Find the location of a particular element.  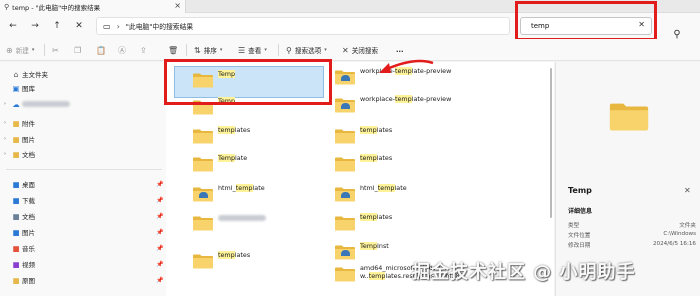

search-match-highlight: Temp is located at coordinates (369, 246).